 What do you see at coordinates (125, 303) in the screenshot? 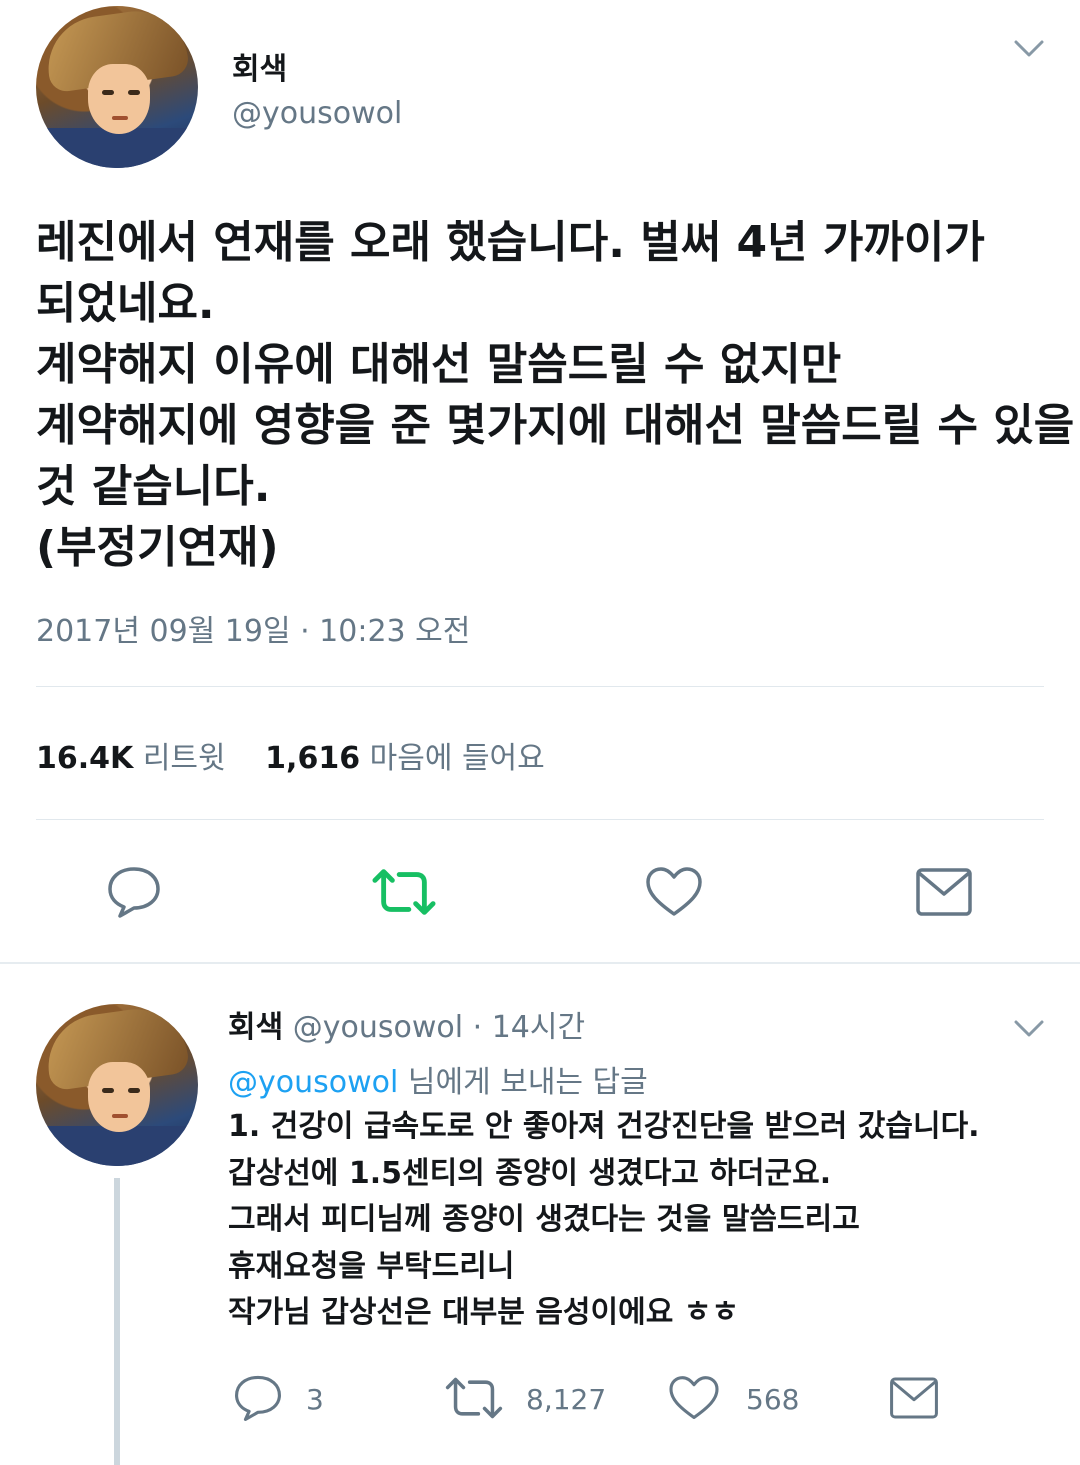
I see `tweet-text-line: 되었네요.` at bounding box center [125, 303].